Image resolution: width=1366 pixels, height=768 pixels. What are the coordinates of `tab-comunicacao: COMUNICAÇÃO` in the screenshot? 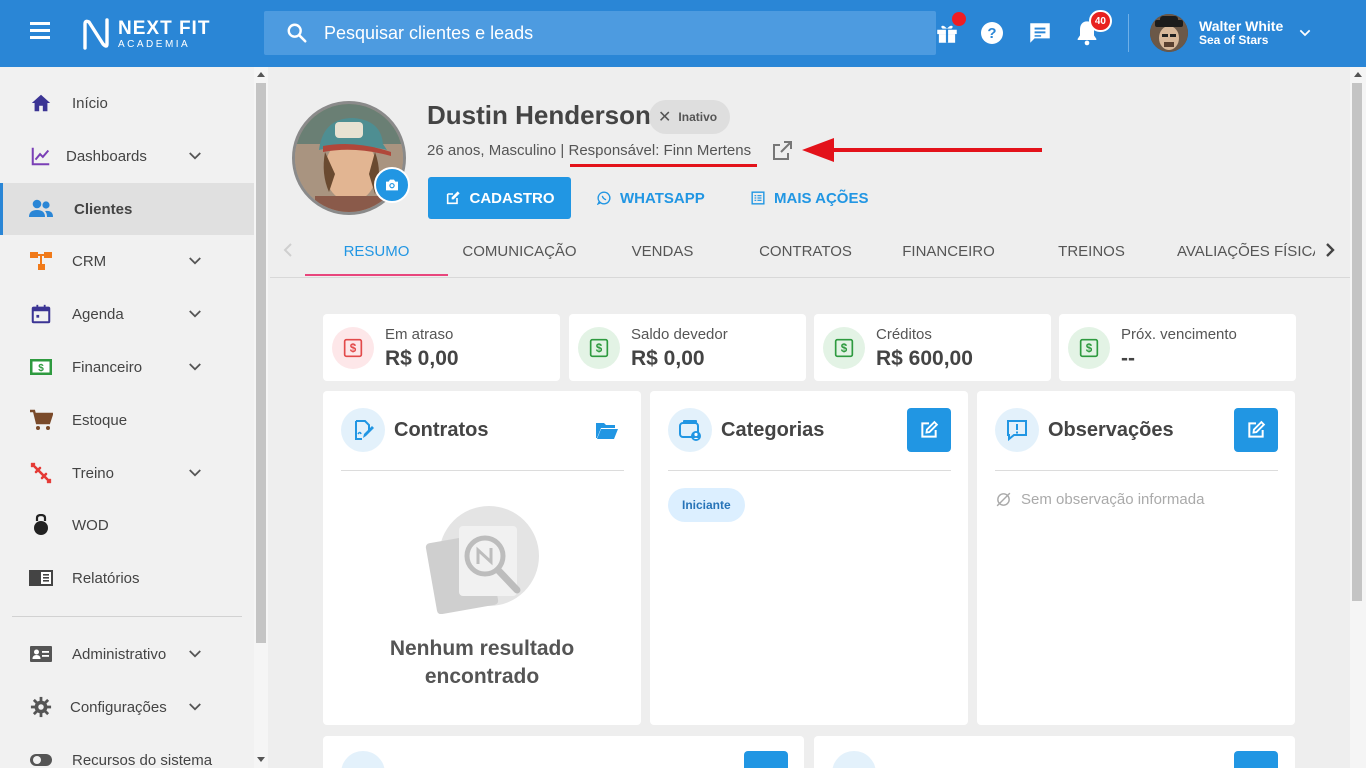 It's located at (519, 251).